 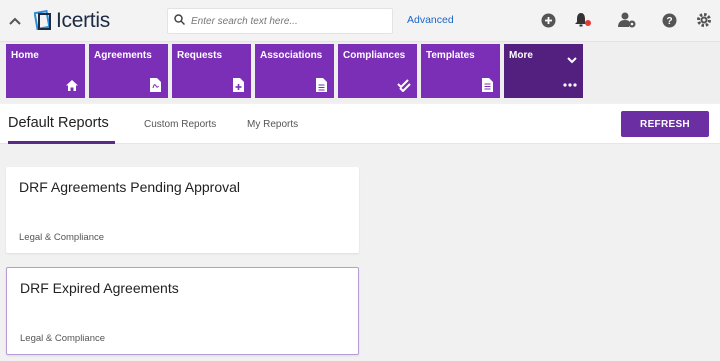 What do you see at coordinates (294, 71) in the screenshot?
I see `nav-tile-associations: Associations` at bounding box center [294, 71].